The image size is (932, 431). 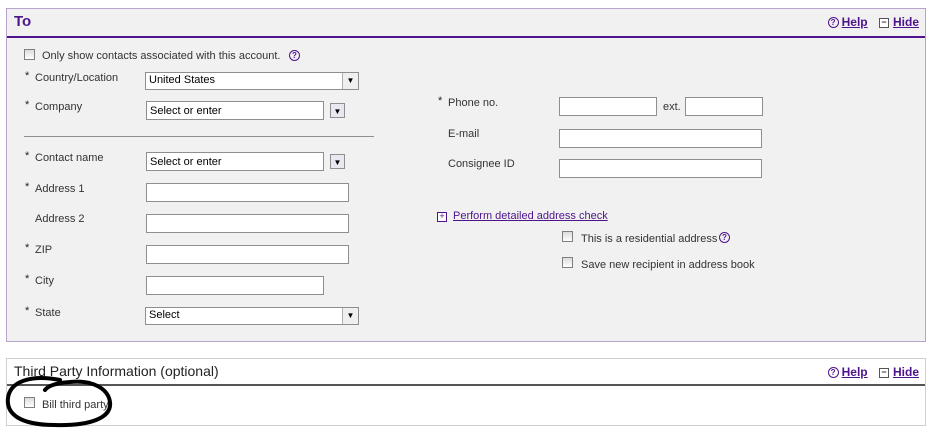 What do you see at coordinates (59, 107) in the screenshot?
I see `company-label: Company` at bounding box center [59, 107].